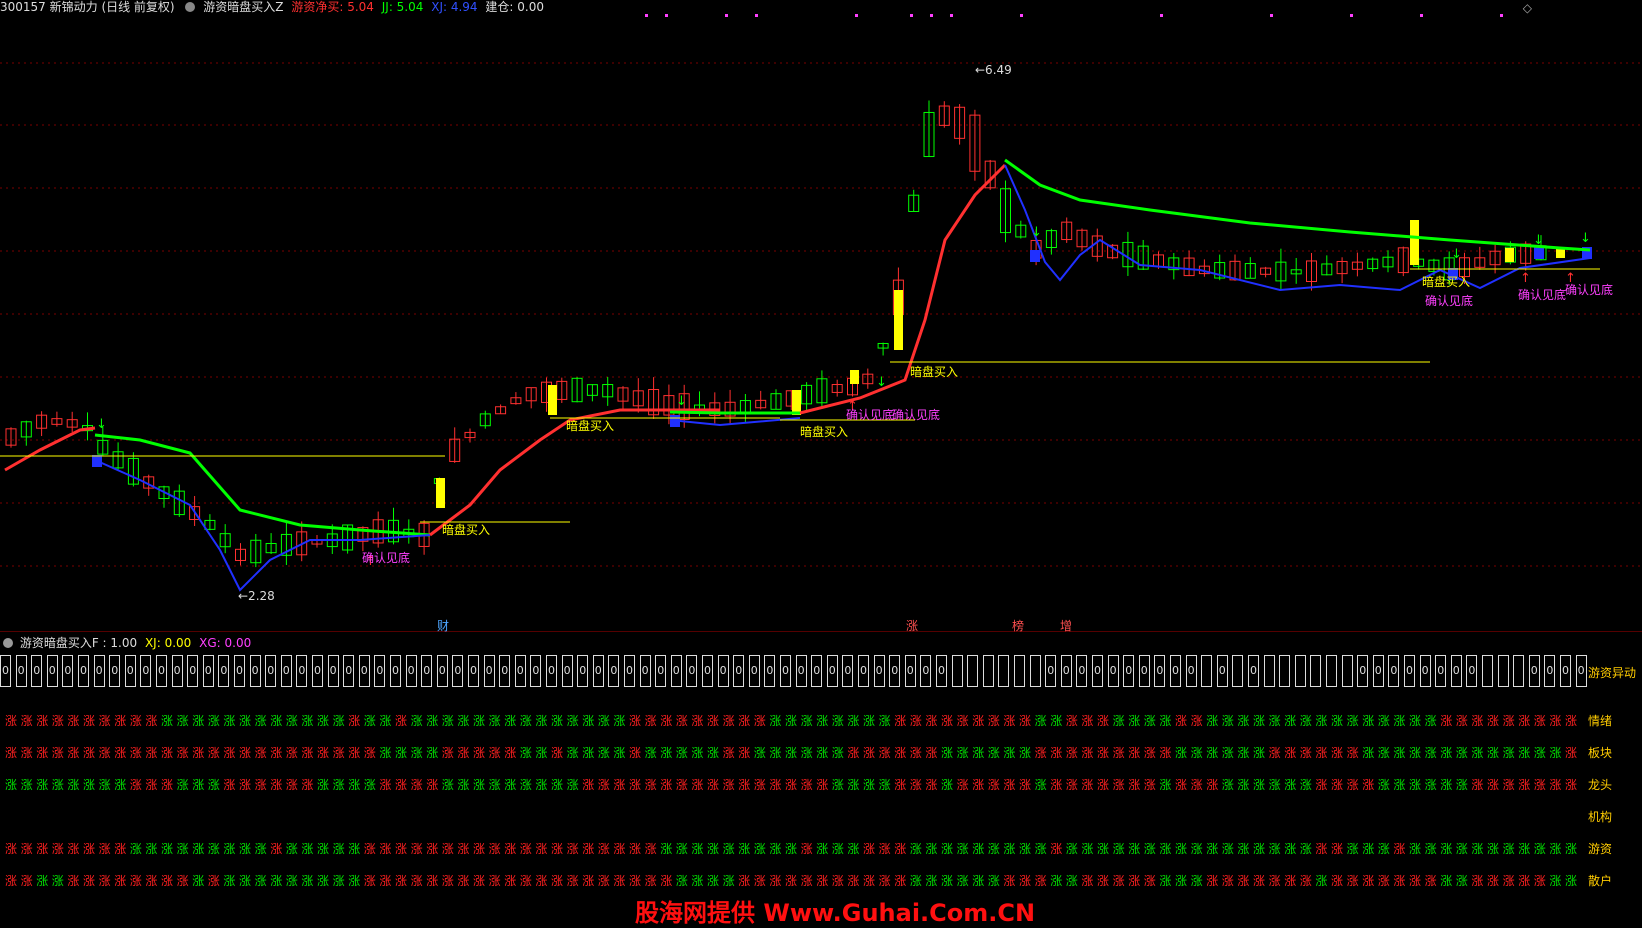  Describe the element at coordinates (101, 424) in the screenshot. I see `green-arrow-icon: ↓` at that location.